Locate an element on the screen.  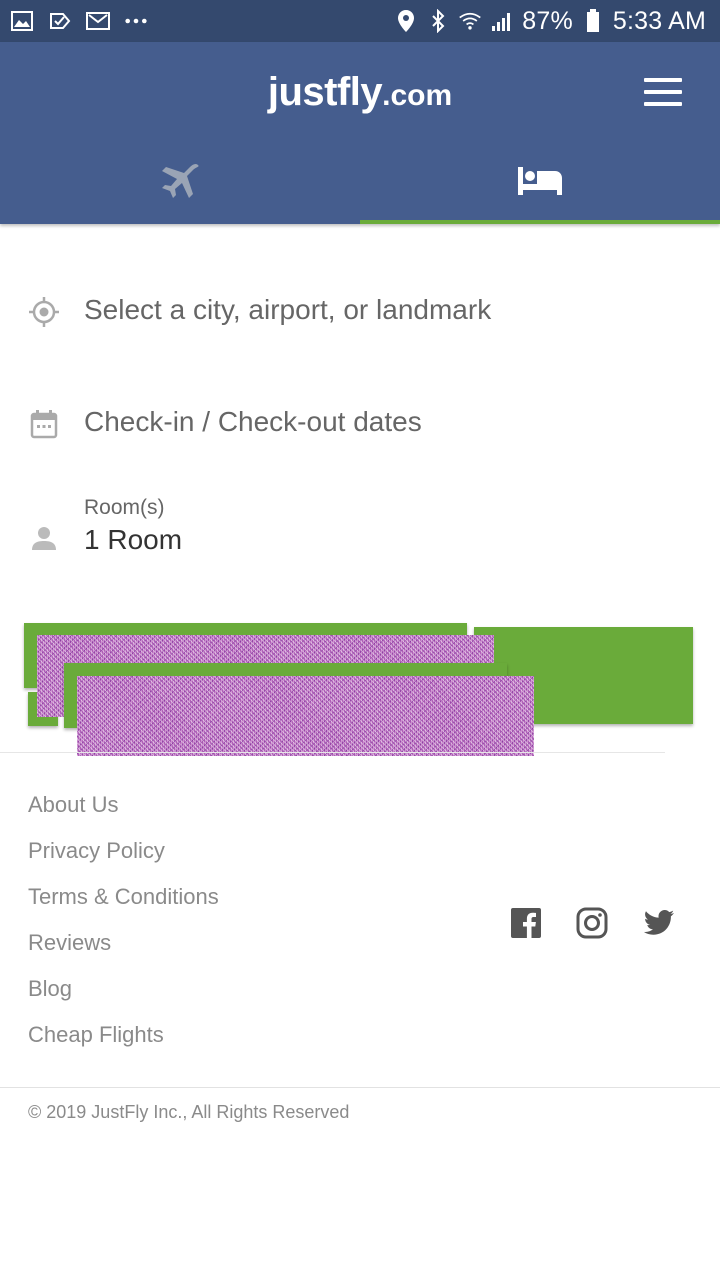
location-pin-icon is located at coordinates (406, 21).